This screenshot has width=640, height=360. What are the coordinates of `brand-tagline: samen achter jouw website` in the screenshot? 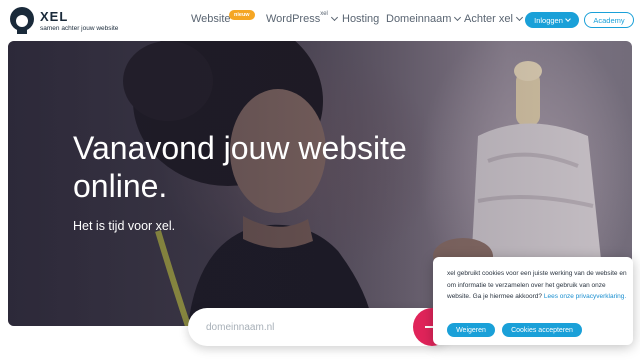 It's located at (79, 28).